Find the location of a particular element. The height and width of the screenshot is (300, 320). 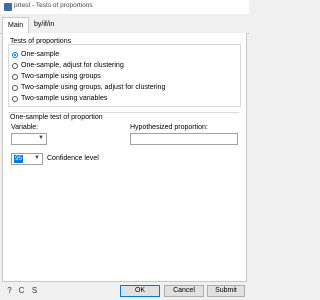

radio-two-sample-groups: Two-sample using groups is located at coordinates (56, 76).